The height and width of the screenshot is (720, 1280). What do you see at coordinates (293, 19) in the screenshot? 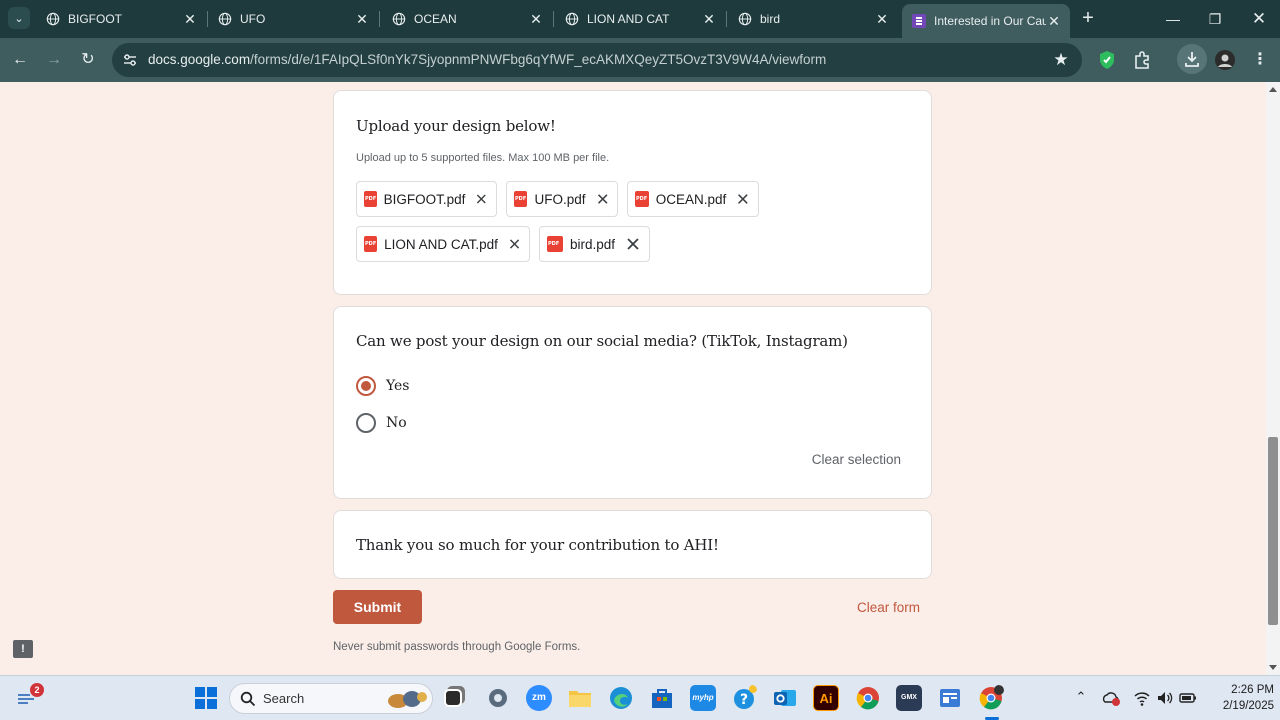
I see `tab-ufo: UFO ✕` at bounding box center [293, 19].